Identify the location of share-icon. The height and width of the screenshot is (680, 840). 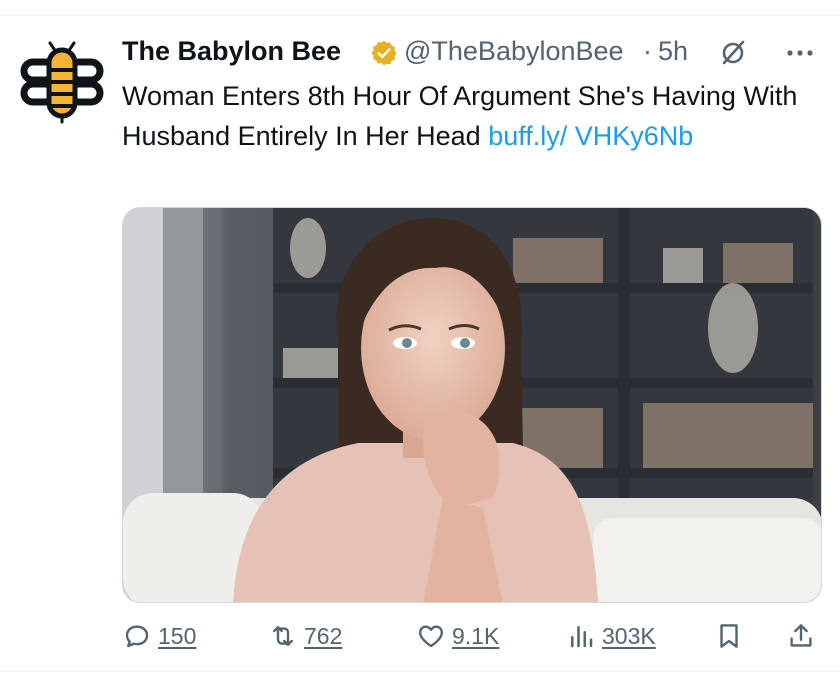
(801, 635).